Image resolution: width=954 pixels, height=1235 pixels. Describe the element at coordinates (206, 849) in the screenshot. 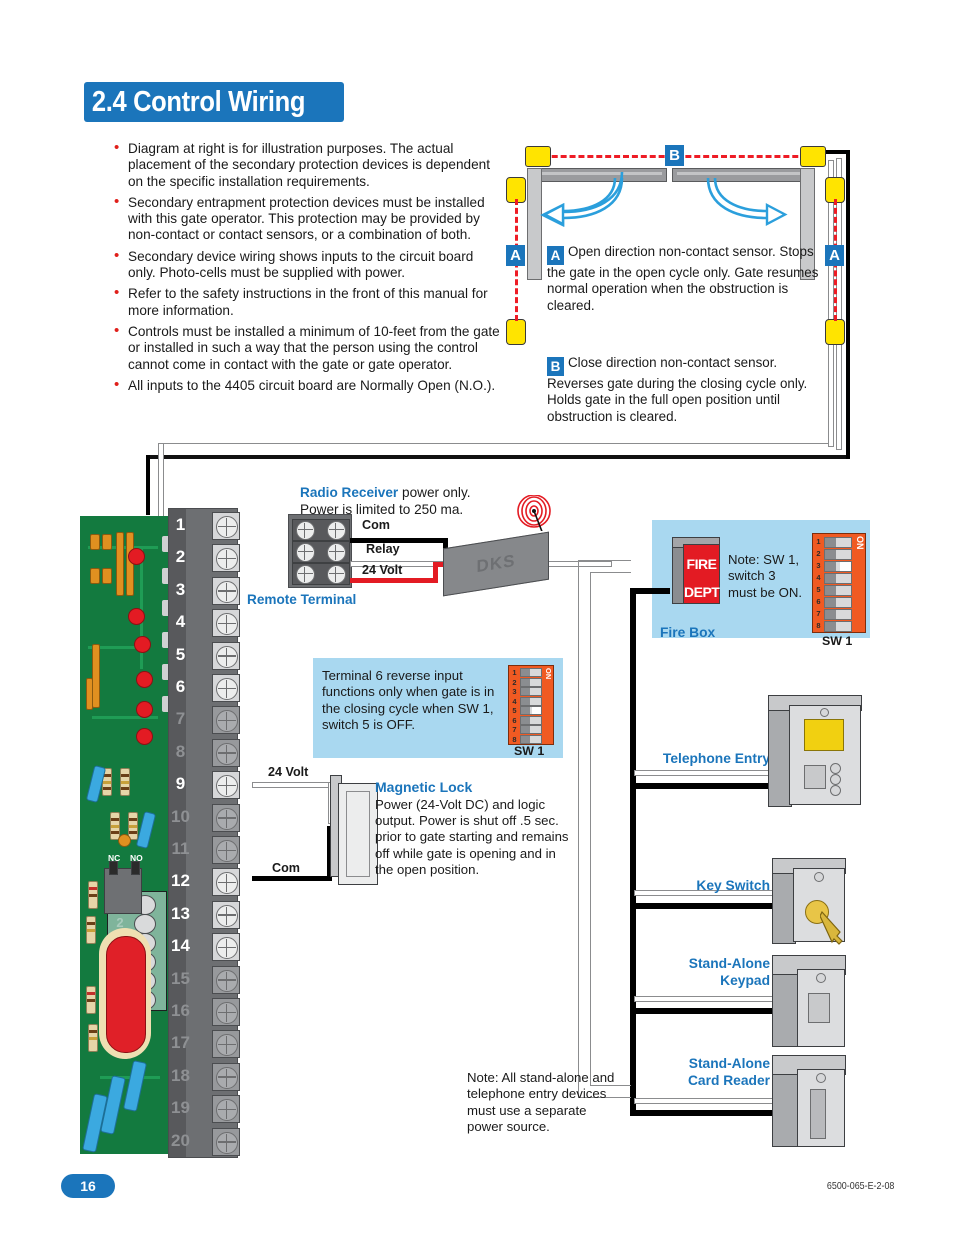

I see `terminal-row: 11` at that location.